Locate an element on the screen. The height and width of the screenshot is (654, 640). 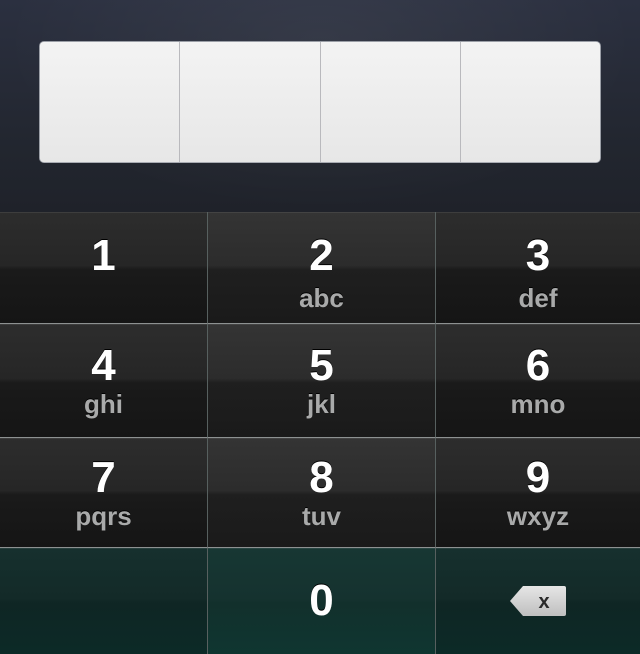
delete-icon-glyph: x is located at coordinates (543, 602).